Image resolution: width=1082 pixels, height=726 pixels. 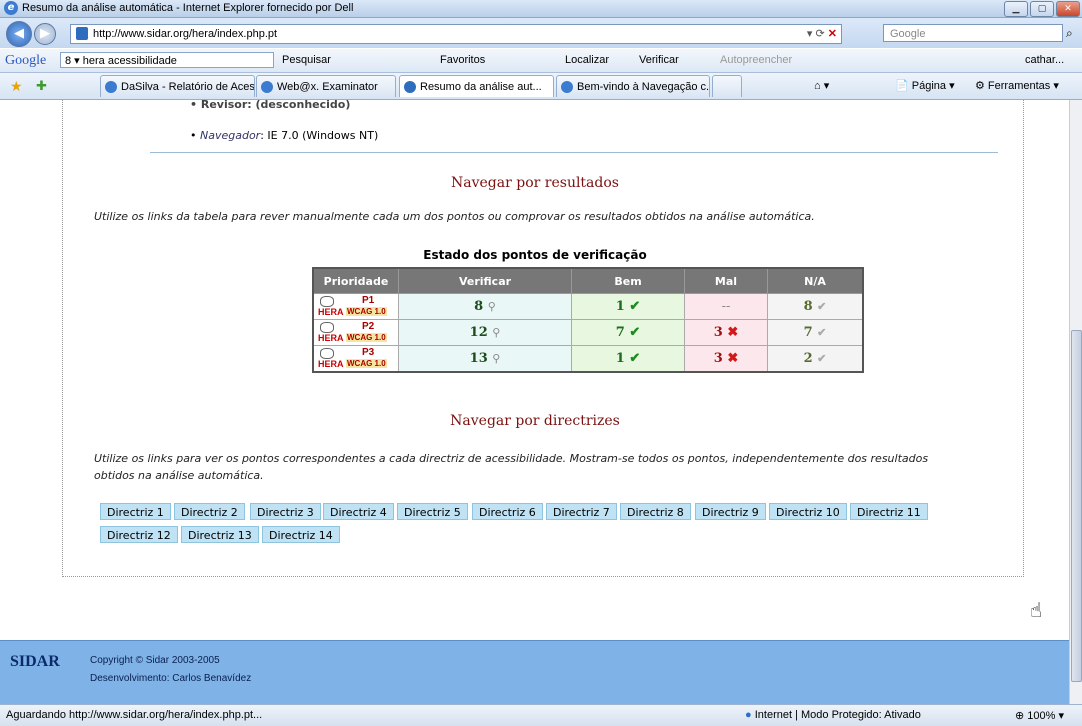 I want to click on tab-webax: Web@x. Examinator, so click(x=326, y=86).